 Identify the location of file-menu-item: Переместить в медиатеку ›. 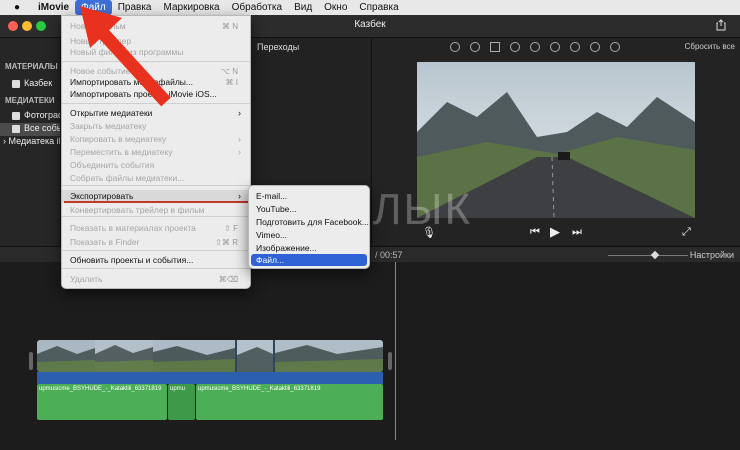
(156, 152).